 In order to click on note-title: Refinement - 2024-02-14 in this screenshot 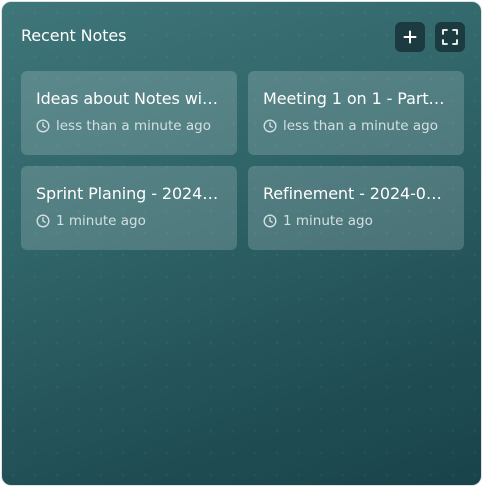, I will do `click(356, 193)`.